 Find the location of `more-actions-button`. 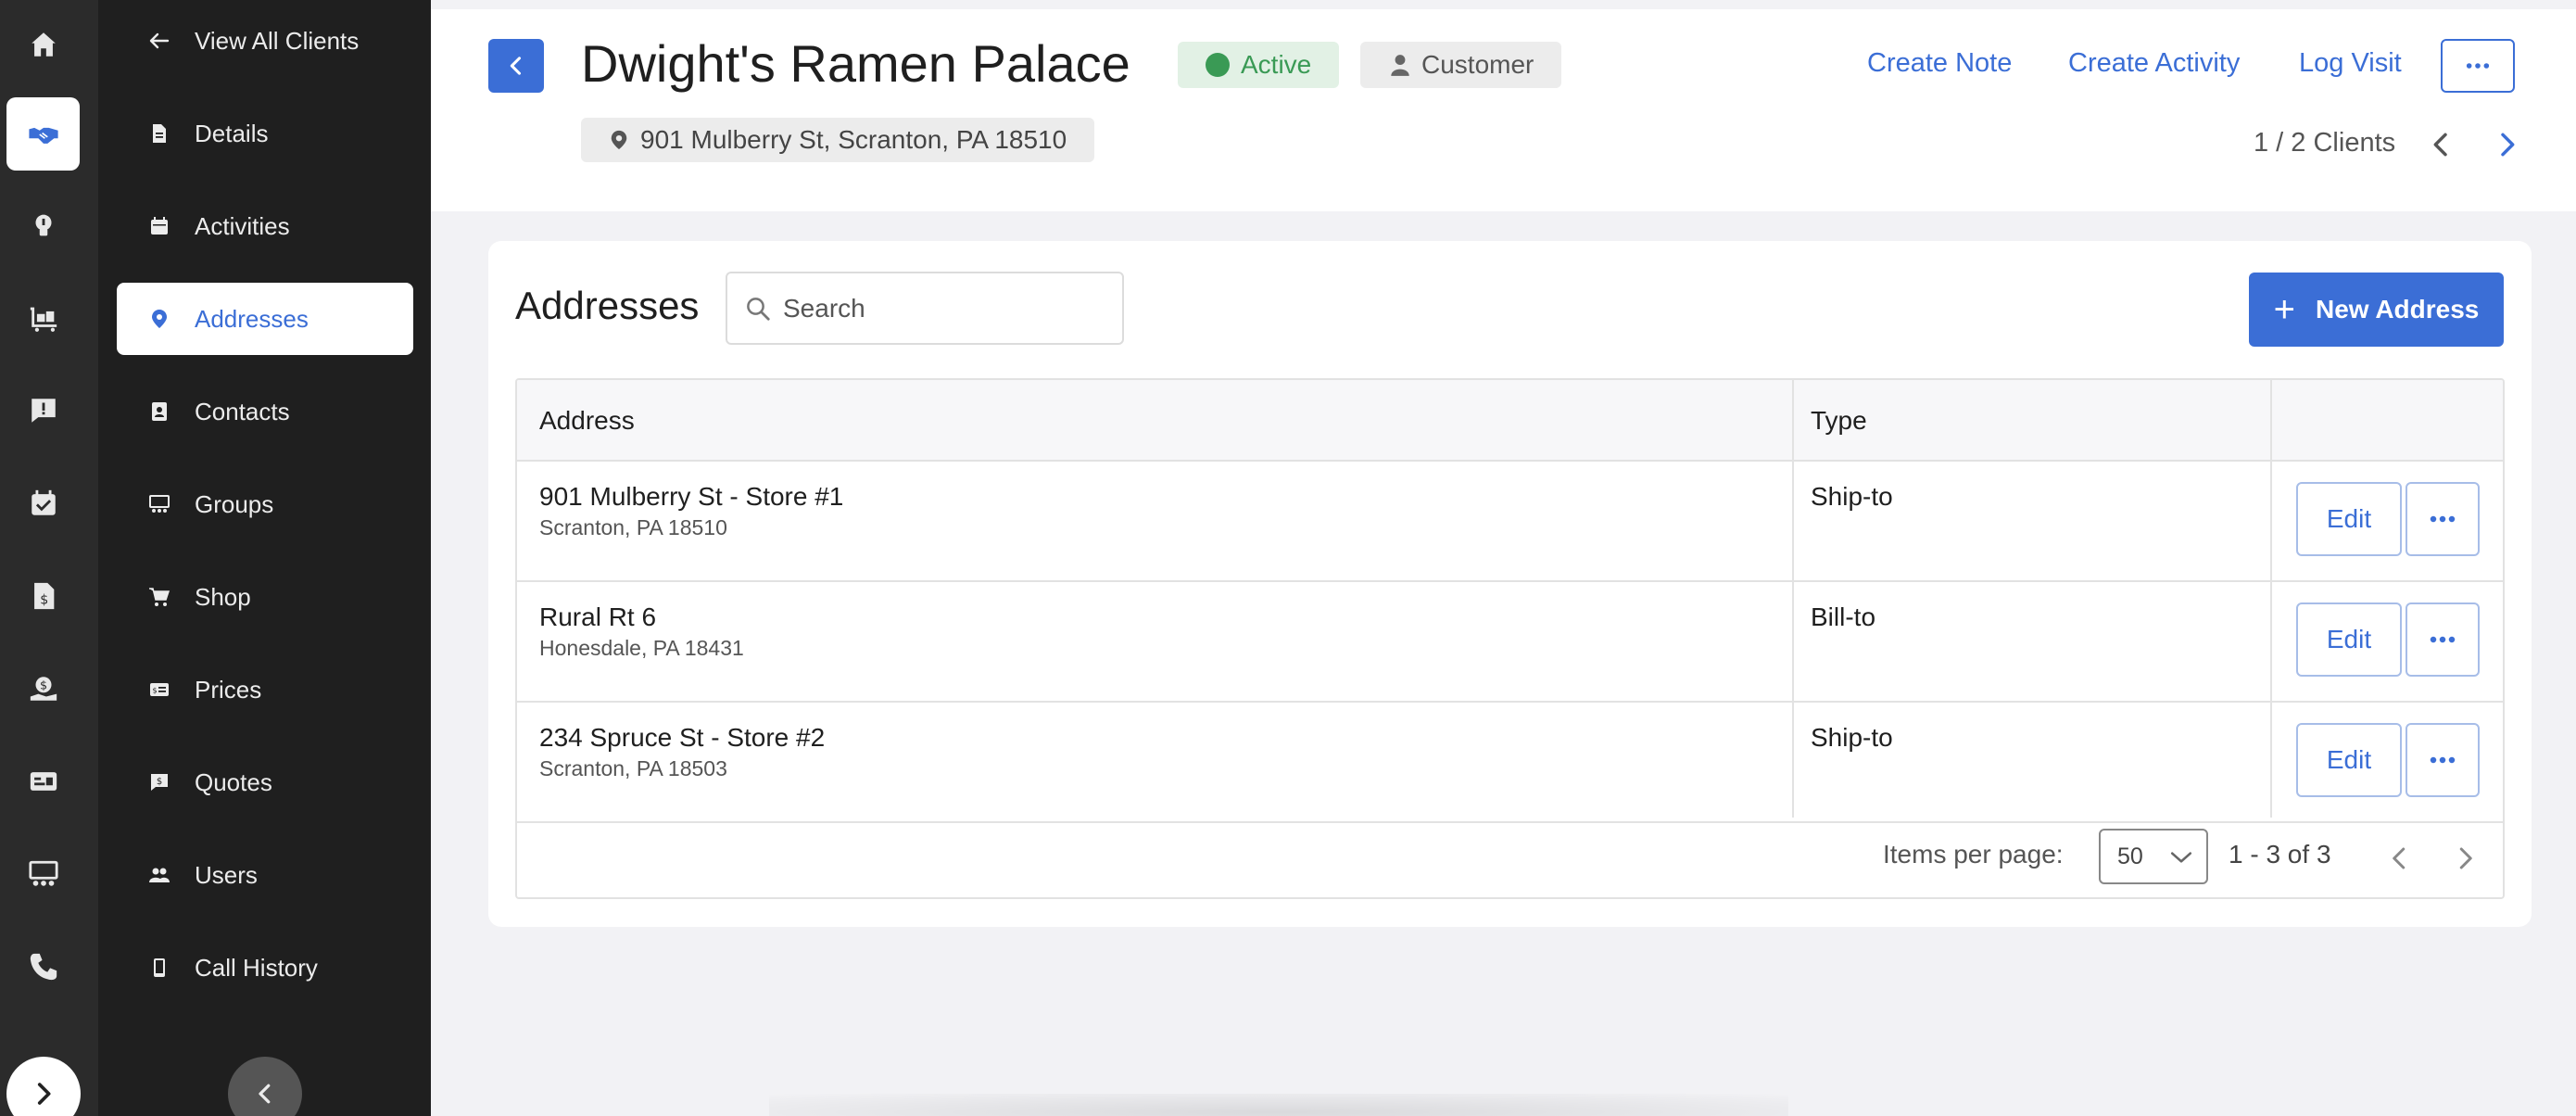

more-actions-button is located at coordinates (2478, 66).